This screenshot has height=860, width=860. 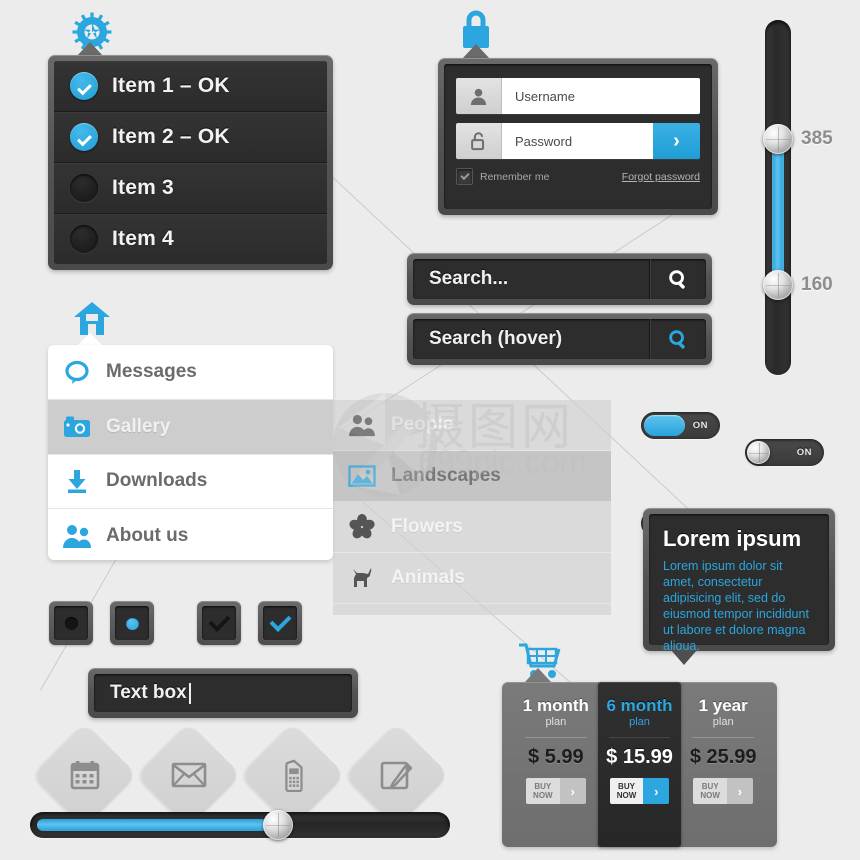 What do you see at coordinates (664, 425) in the screenshot?
I see `toggle-pill` at bounding box center [664, 425].